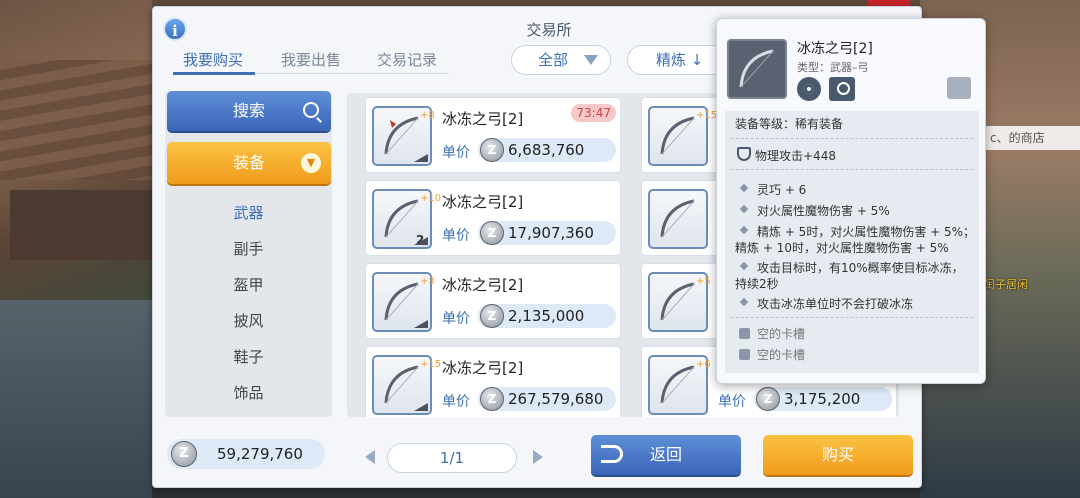 This screenshot has height=498, width=1080. Describe the element at coordinates (81, 225) in the screenshot. I see `background-wall` at that location.